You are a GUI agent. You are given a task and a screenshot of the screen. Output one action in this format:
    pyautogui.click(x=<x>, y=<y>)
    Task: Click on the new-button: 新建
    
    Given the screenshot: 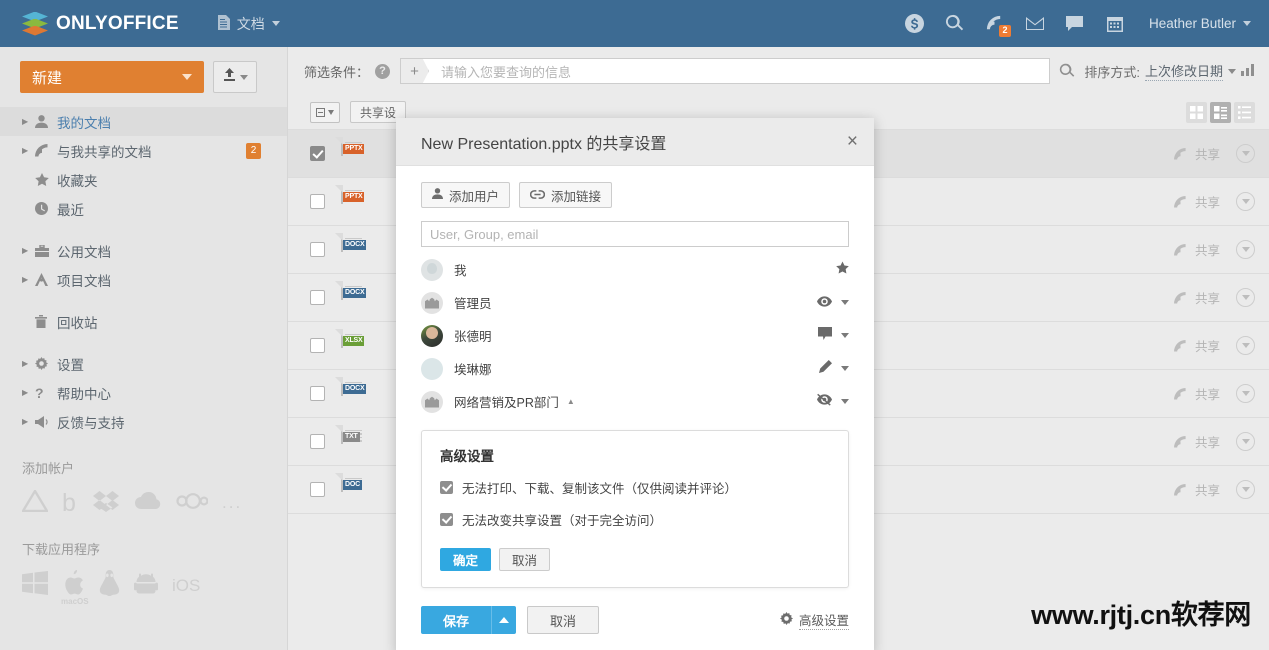 What is the action you would take?
    pyautogui.click(x=112, y=77)
    